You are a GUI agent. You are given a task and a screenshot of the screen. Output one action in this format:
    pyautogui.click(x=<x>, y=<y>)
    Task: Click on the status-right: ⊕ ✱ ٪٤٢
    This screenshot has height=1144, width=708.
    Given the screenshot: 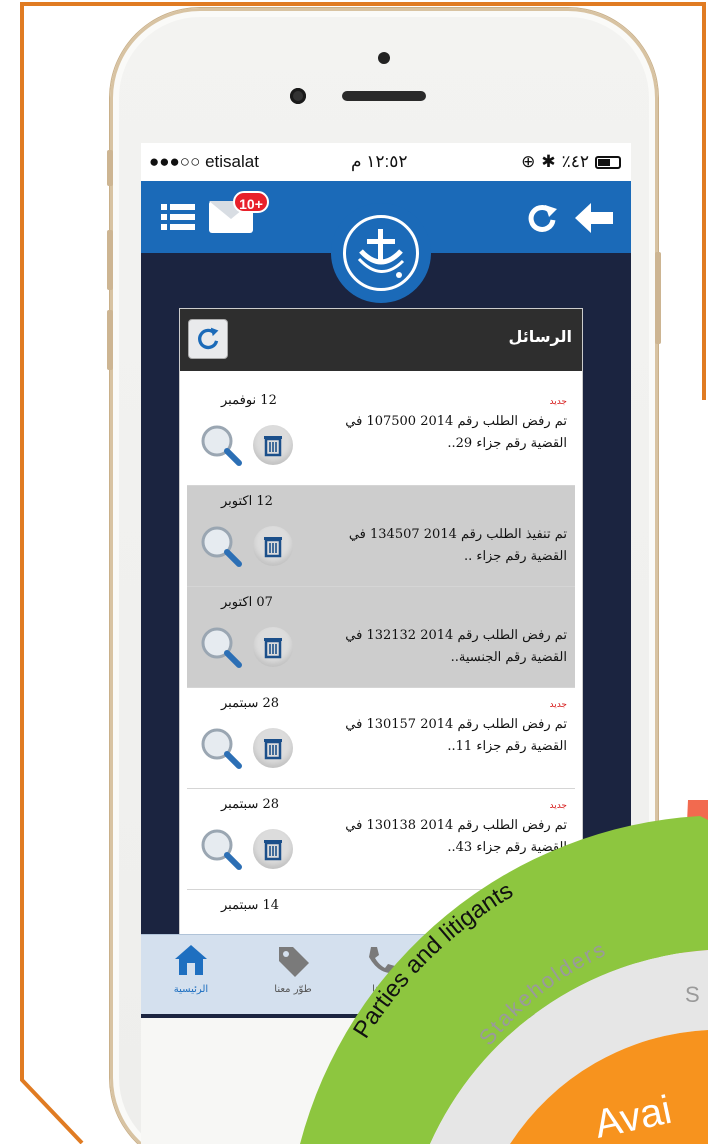 What is the action you would take?
    pyautogui.click(x=571, y=162)
    